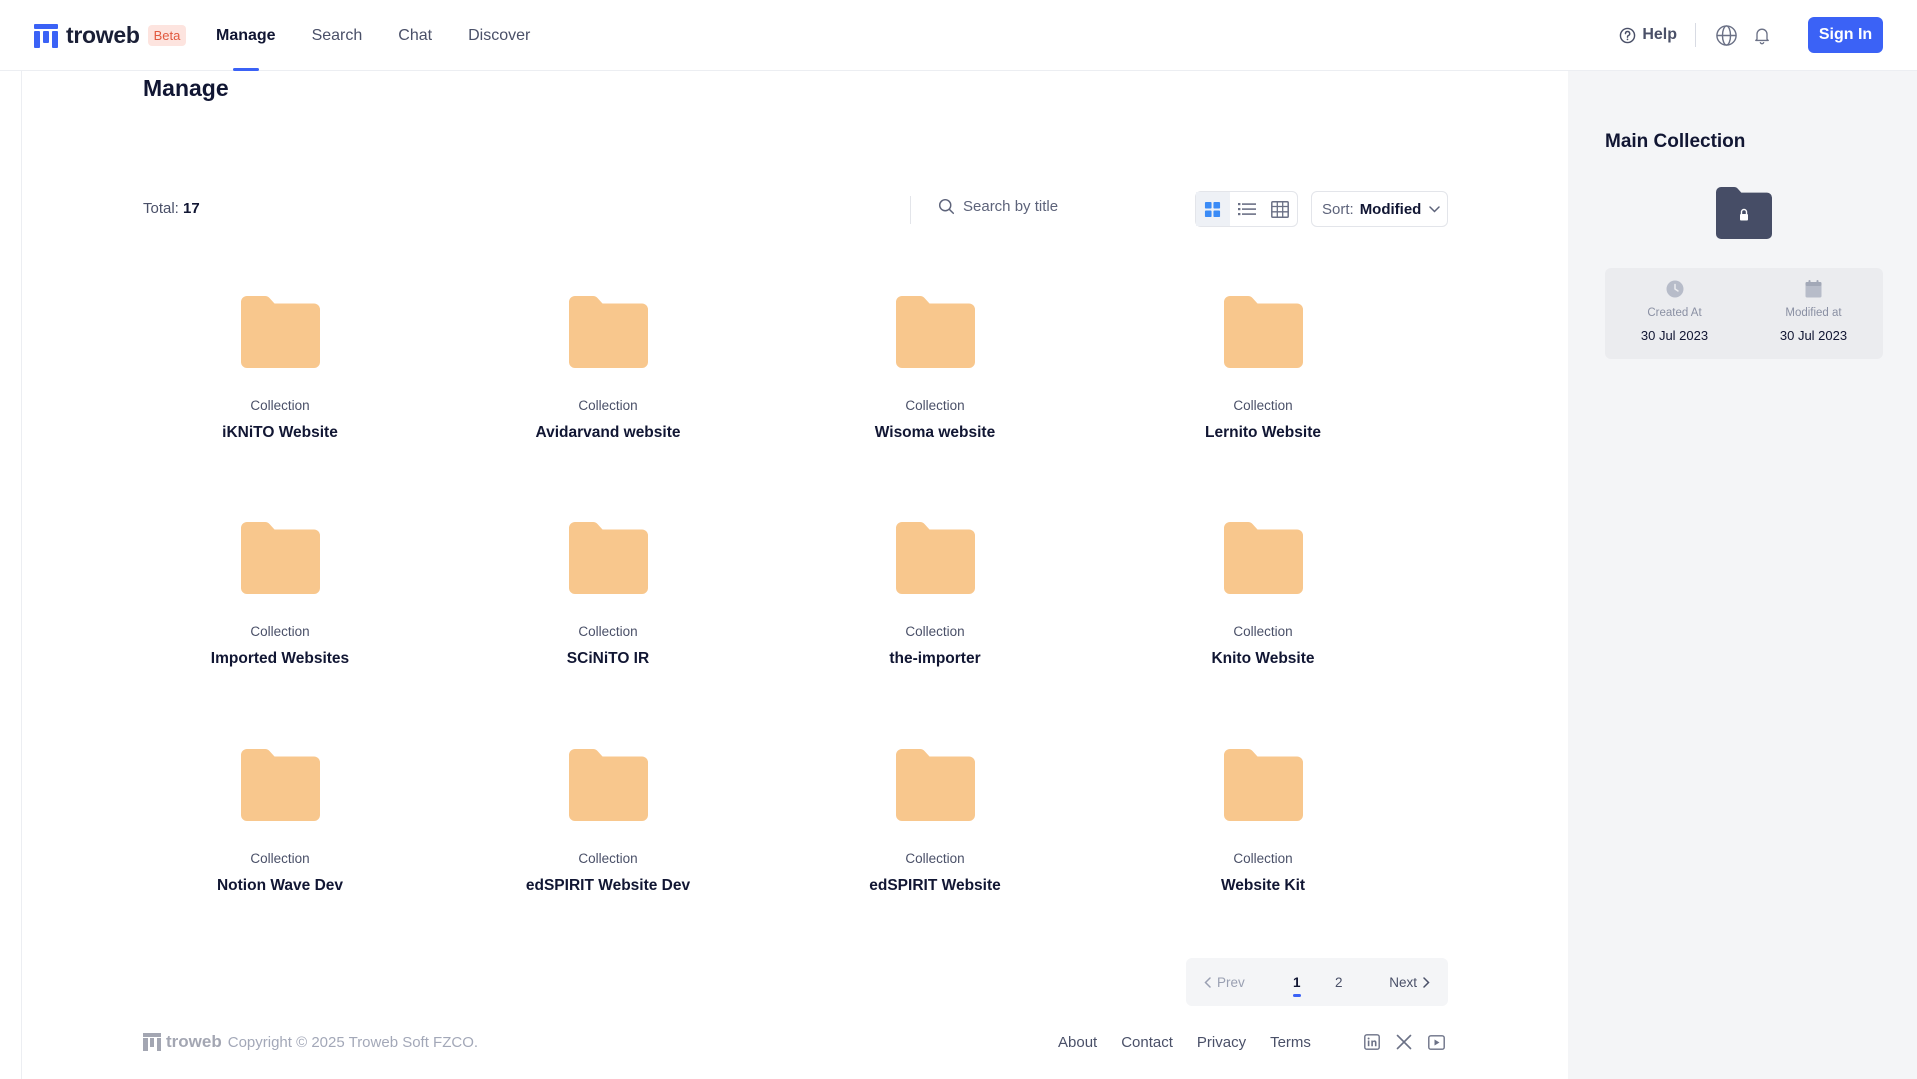  Describe the element at coordinates (935, 885) in the screenshot. I see `card-title: edSPIRIT Website` at that location.